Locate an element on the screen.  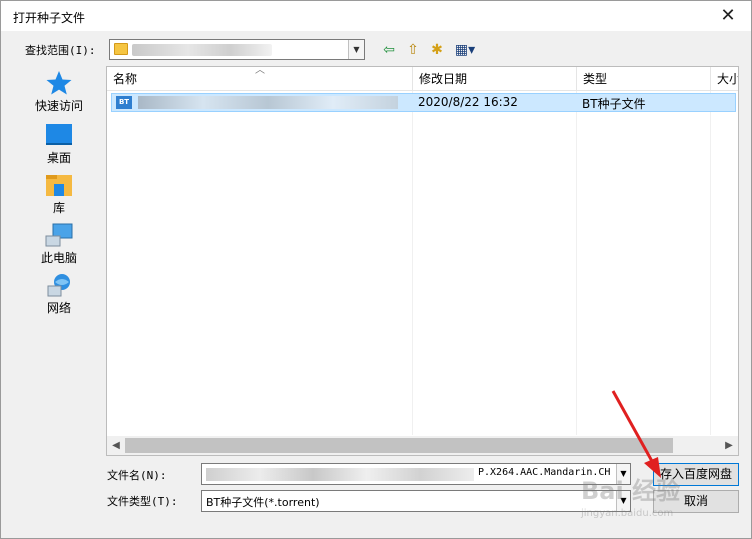
folder-icon is located at coordinates (121, 49).